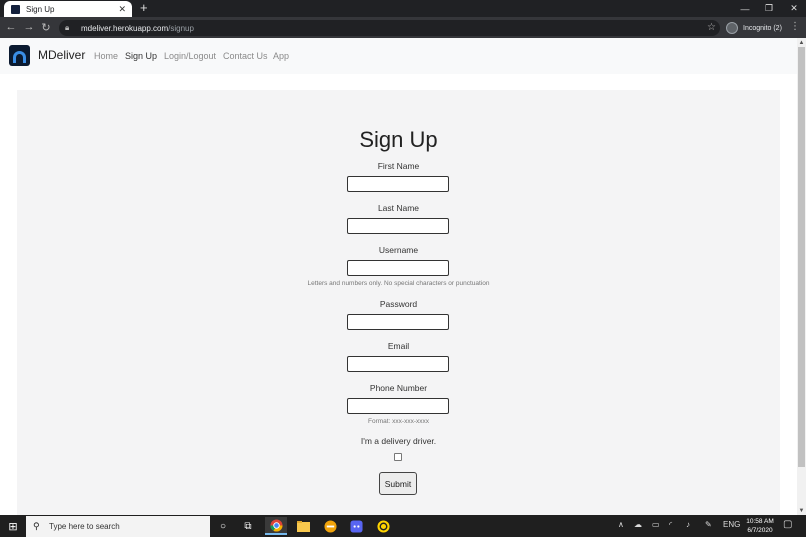 This screenshot has height=537, width=806. Describe the element at coordinates (84, 526) in the screenshot. I see `taskbar-search-placeholder: Type here to search` at that location.